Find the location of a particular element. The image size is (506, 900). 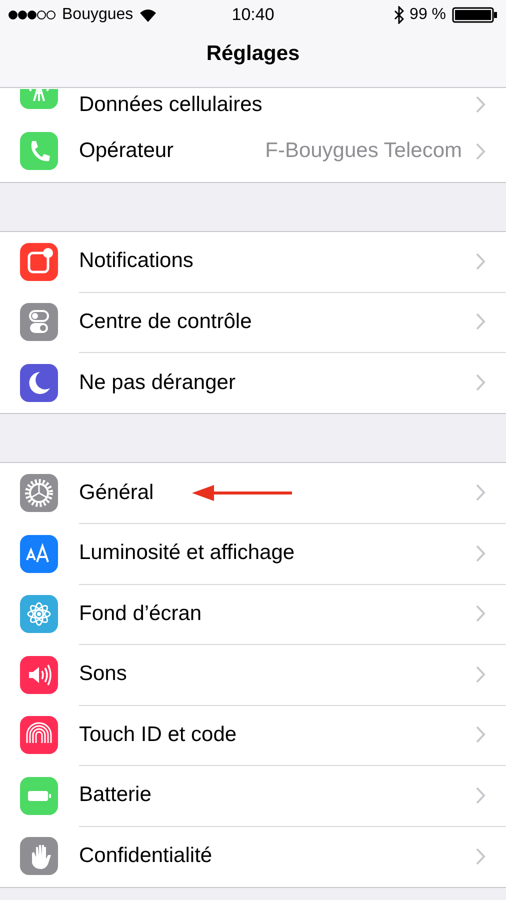

row-label: Confidentialité is located at coordinates (145, 856).